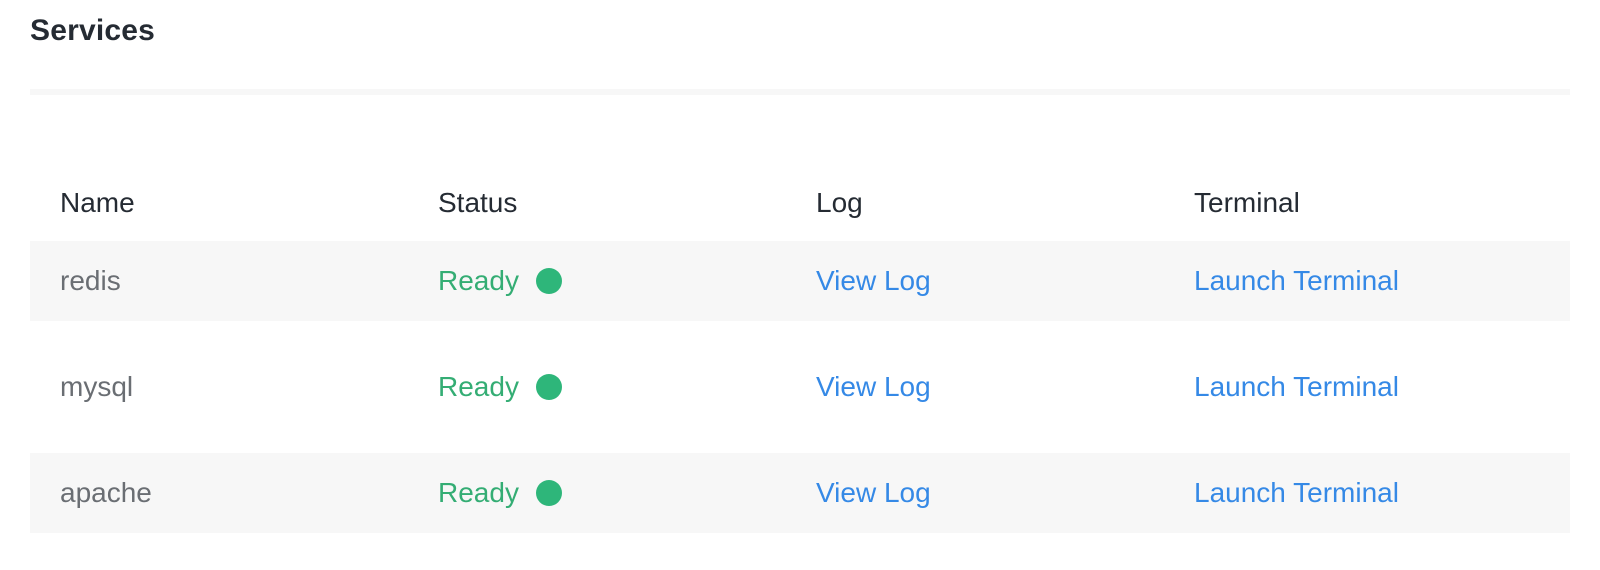 The image size is (1600, 570). I want to click on table-row: apache Ready View Log Launch Terminal, so click(800, 493).